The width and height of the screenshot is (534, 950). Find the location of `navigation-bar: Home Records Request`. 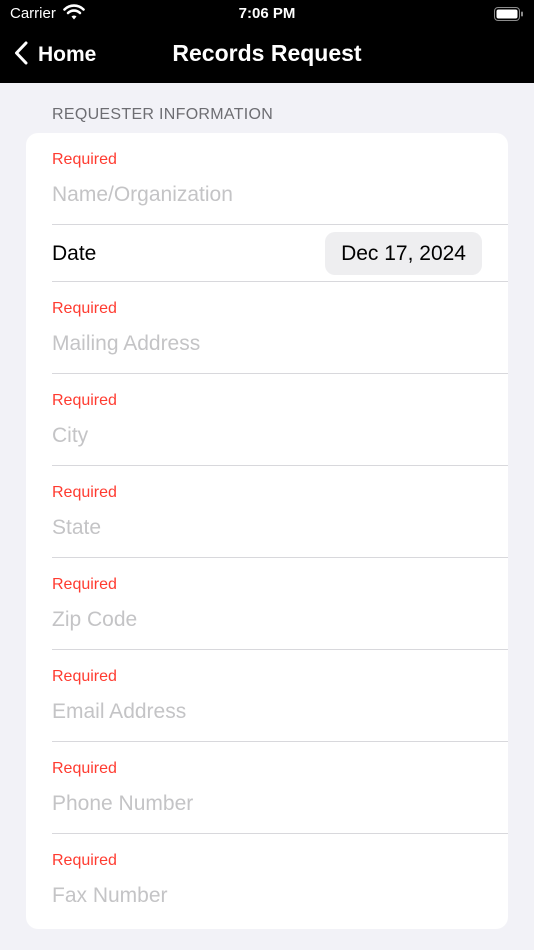

navigation-bar: Home Records Request is located at coordinates (267, 55).